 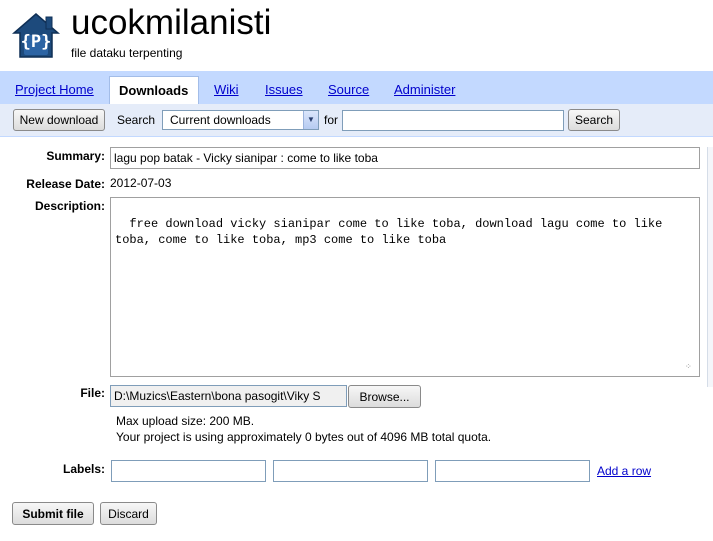 I want to click on summary-label: Summary:, so click(x=75, y=156).